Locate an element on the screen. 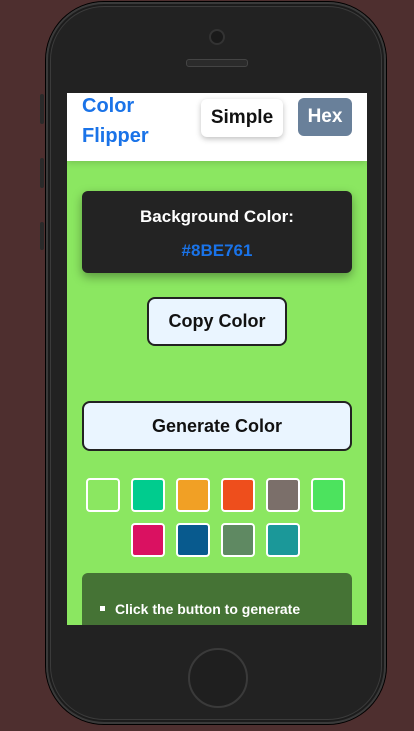 The height and width of the screenshot is (731, 414). color-value: #8BE761 is located at coordinates (217, 250).